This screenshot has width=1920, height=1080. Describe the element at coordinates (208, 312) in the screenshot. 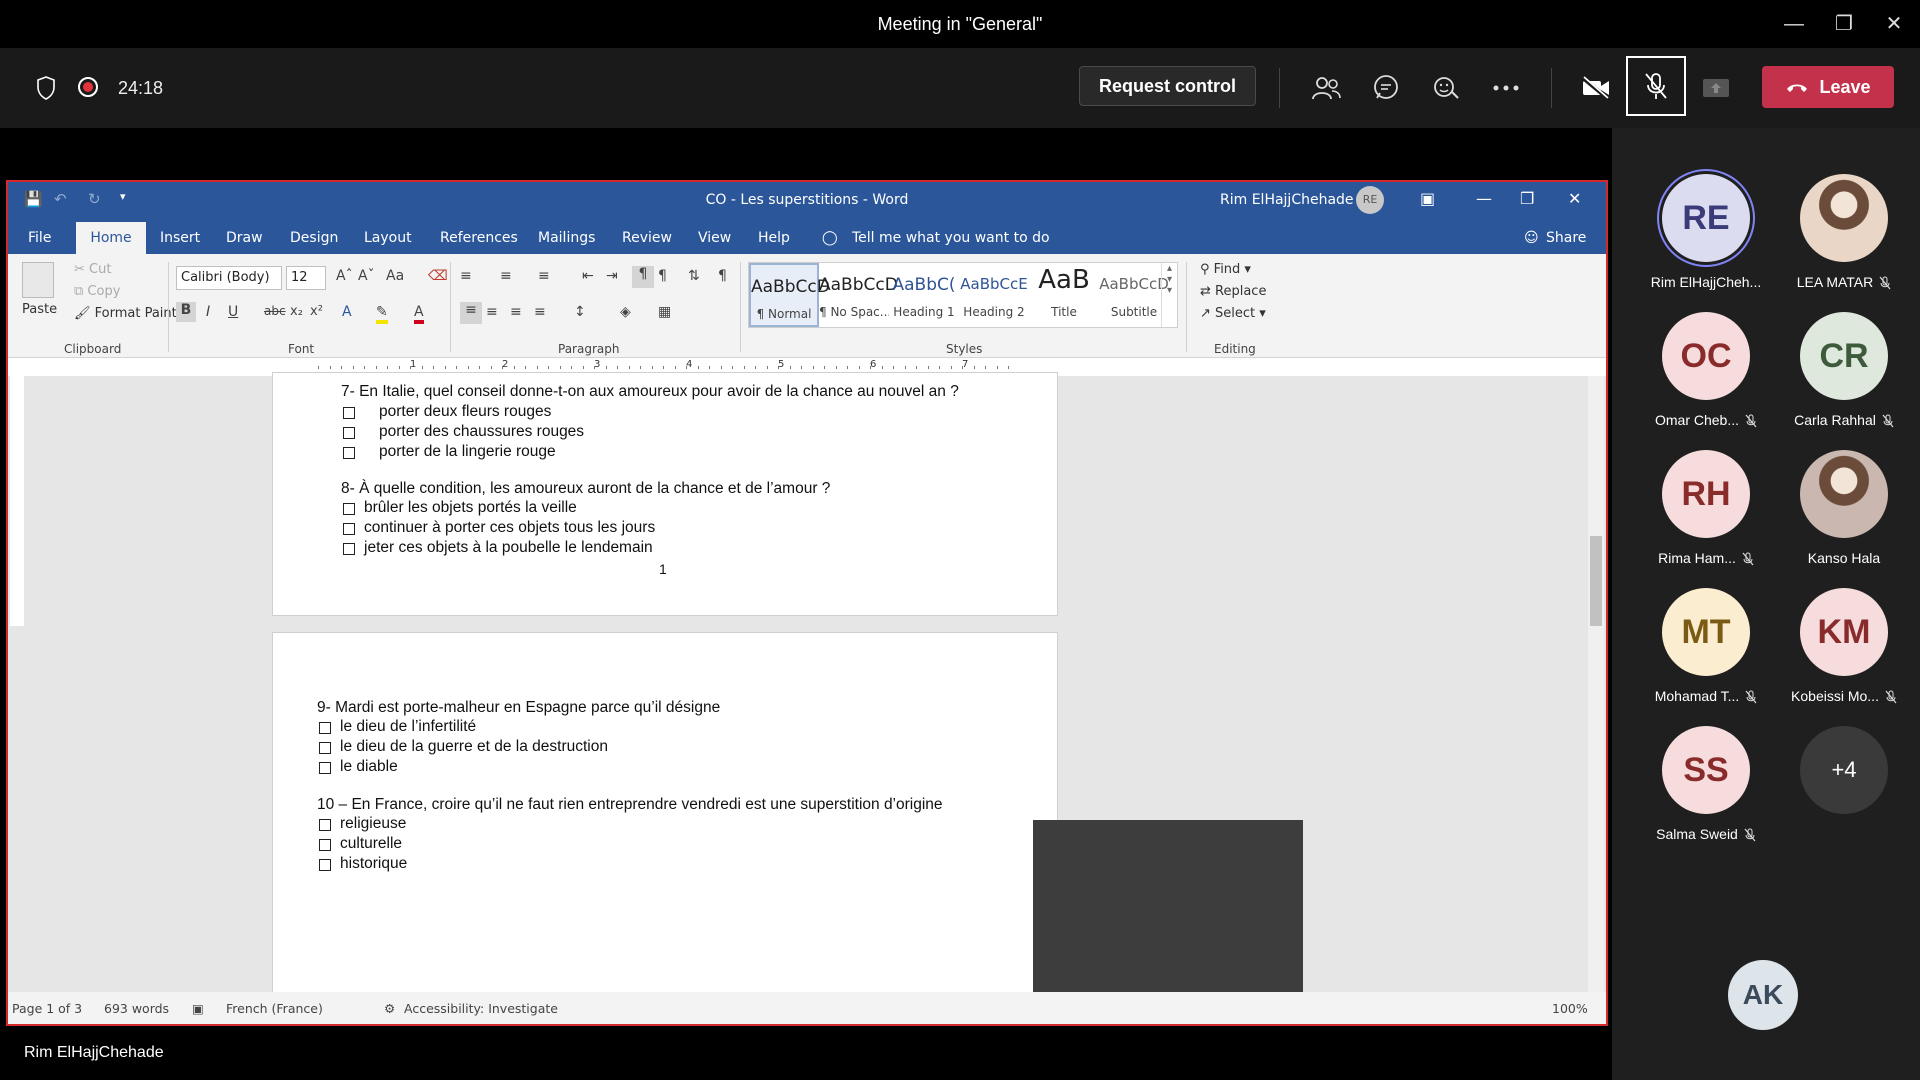

I see `italic-icon: I` at that location.